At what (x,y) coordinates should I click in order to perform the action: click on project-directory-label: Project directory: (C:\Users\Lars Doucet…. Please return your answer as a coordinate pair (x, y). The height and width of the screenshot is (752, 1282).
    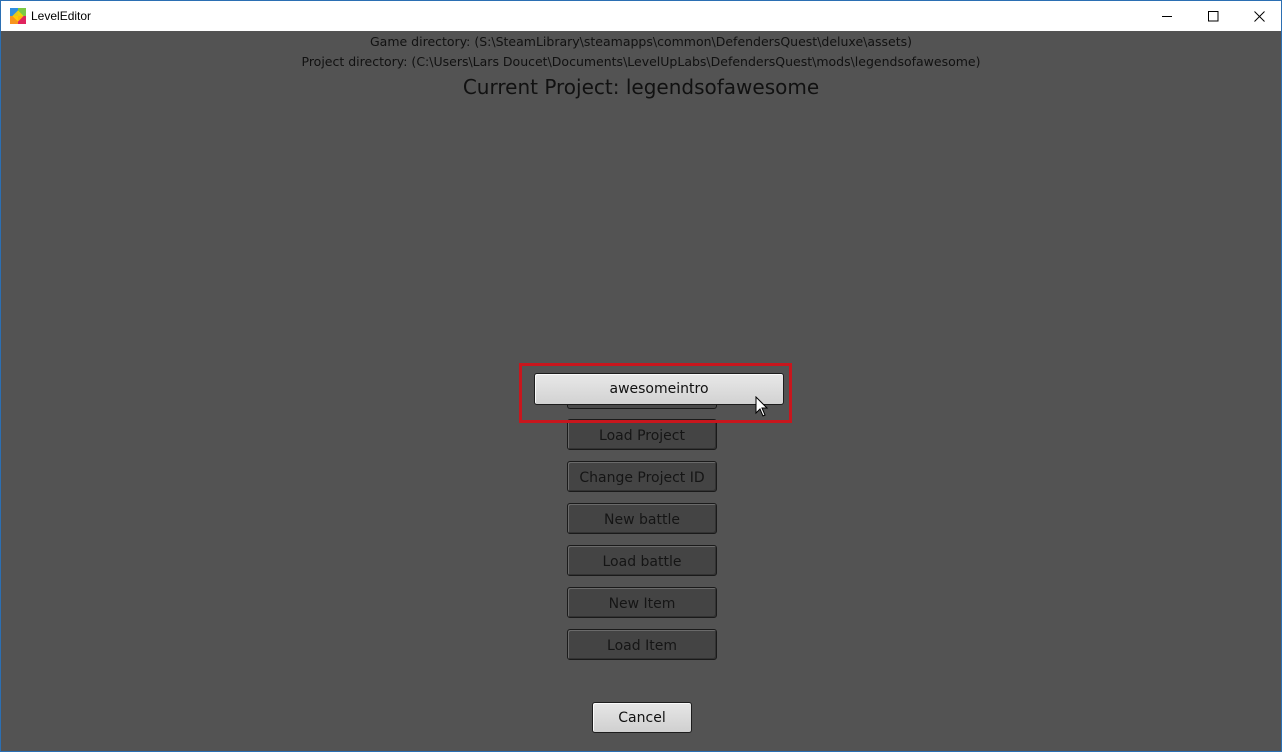
    Looking at the image, I should click on (641, 61).